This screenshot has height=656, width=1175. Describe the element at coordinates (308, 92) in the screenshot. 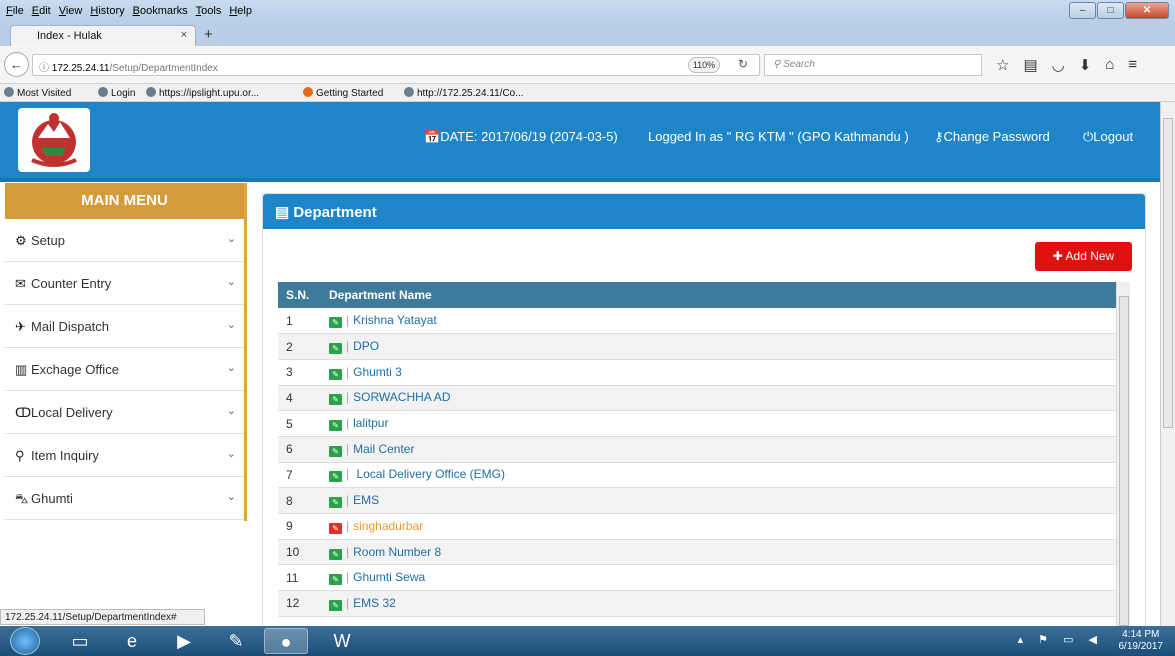

I see `firefox-icon` at that location.